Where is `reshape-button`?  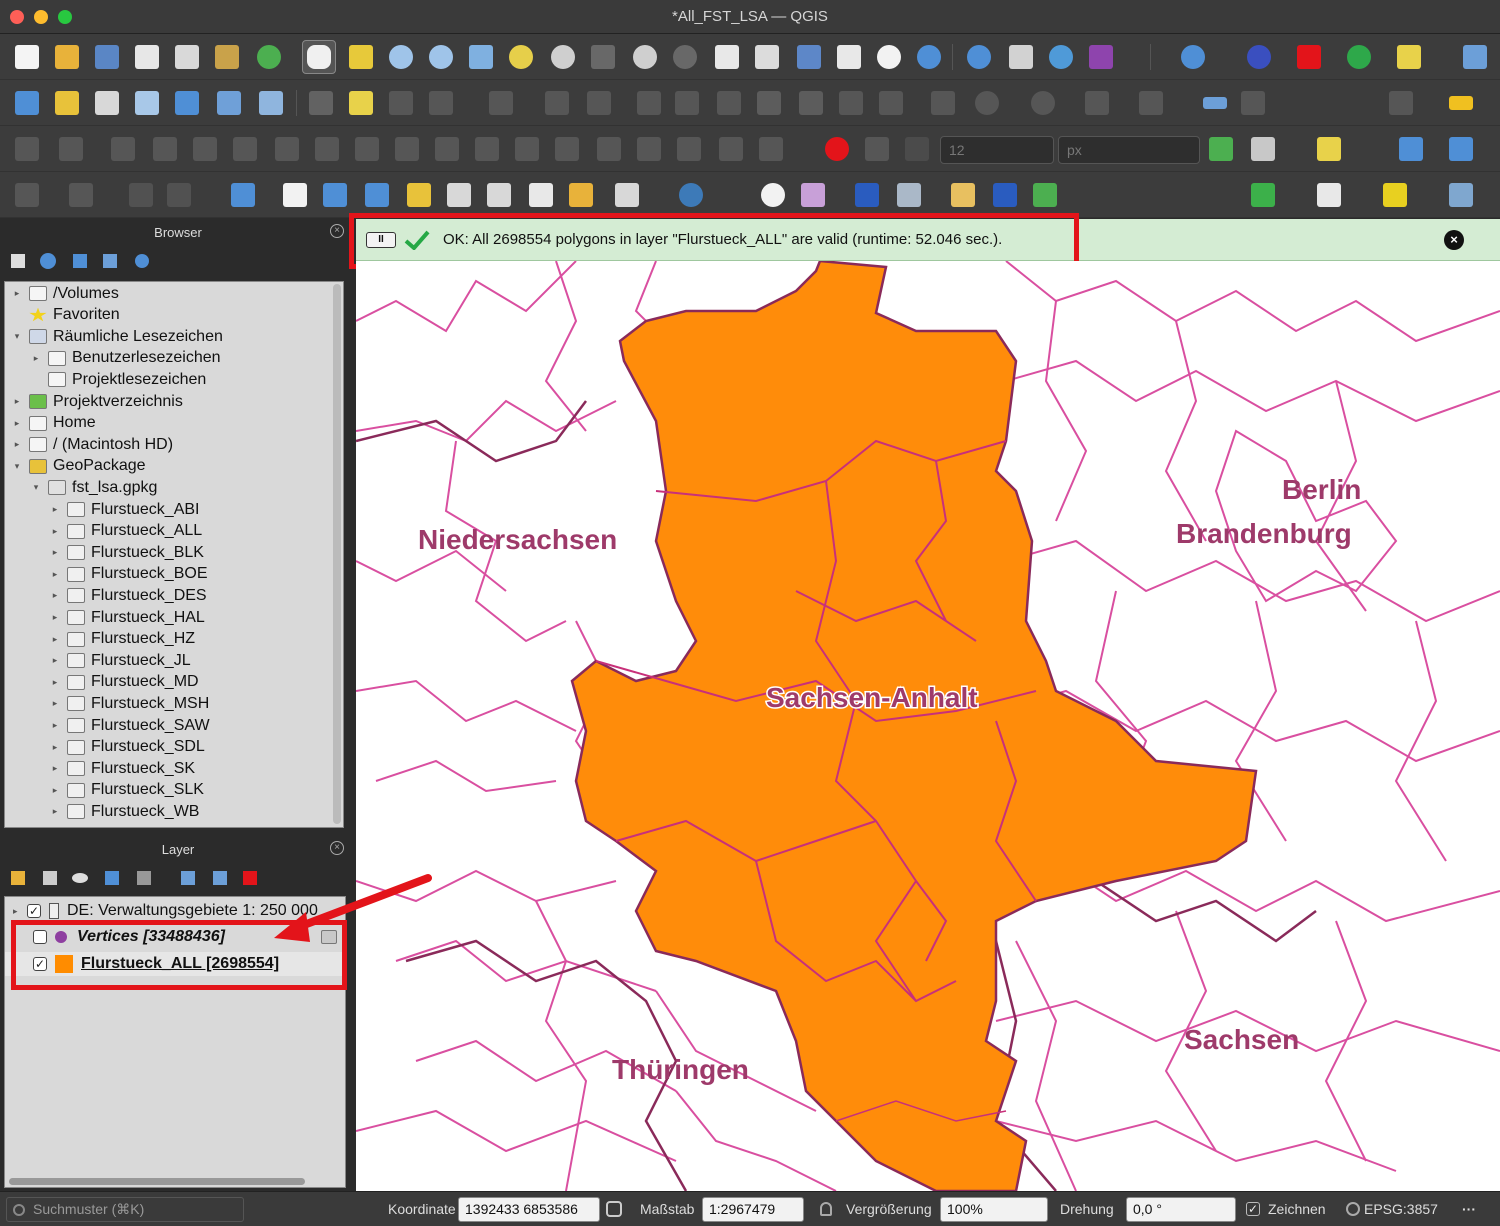
reshape-button is located at coordinates (407, 149).